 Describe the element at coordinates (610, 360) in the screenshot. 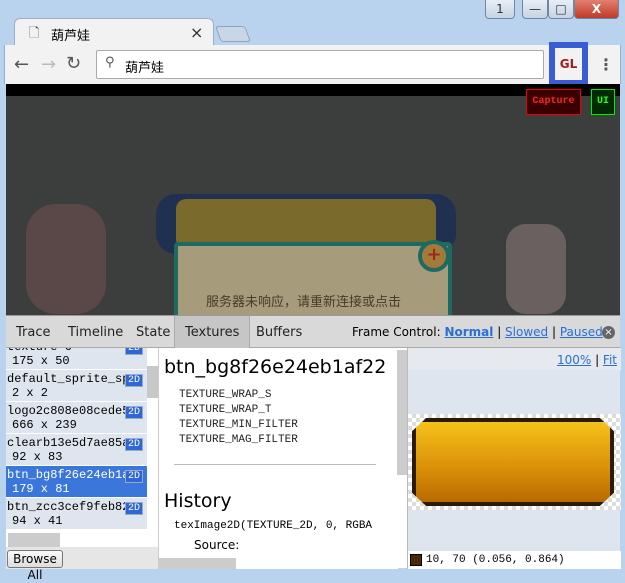

I see `zoom-fit-link: Fit` at that location.